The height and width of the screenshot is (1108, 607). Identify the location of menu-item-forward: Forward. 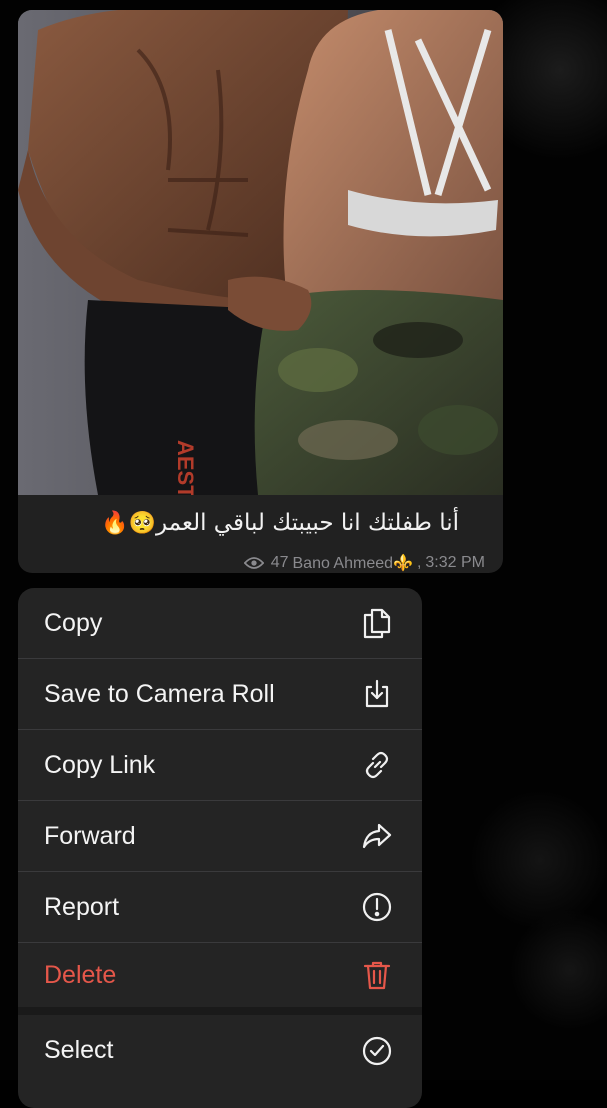
(220, 836).